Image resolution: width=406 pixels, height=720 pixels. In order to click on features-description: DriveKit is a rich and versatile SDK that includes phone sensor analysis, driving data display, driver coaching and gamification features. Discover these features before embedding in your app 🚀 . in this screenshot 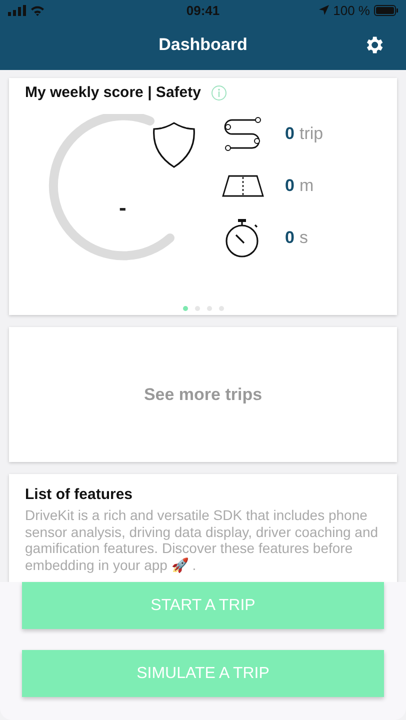, I will do `click(202, 540)`.